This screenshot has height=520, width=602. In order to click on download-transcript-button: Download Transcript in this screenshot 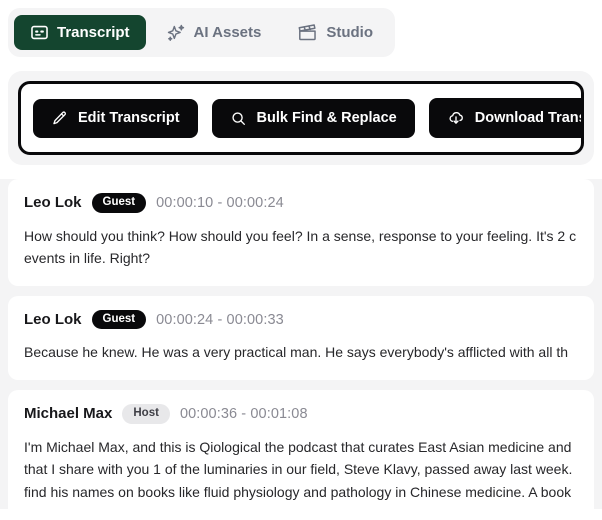, I will do `click(506, 118)`.